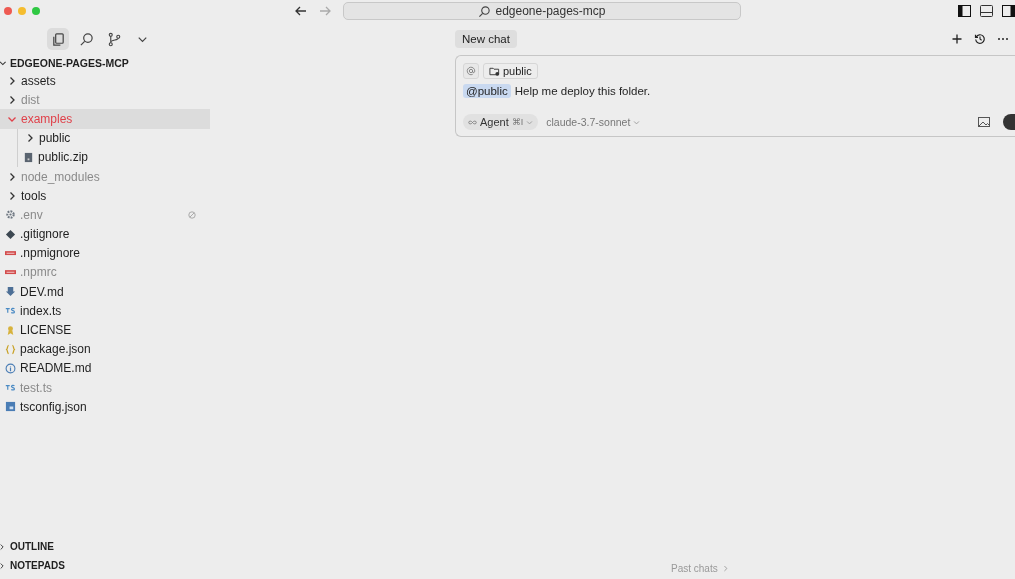  What do you see at coordinates (105, 292) in the screenshot?
I see `file-tree-item: DEV.md` at bounding box center [105, 292].